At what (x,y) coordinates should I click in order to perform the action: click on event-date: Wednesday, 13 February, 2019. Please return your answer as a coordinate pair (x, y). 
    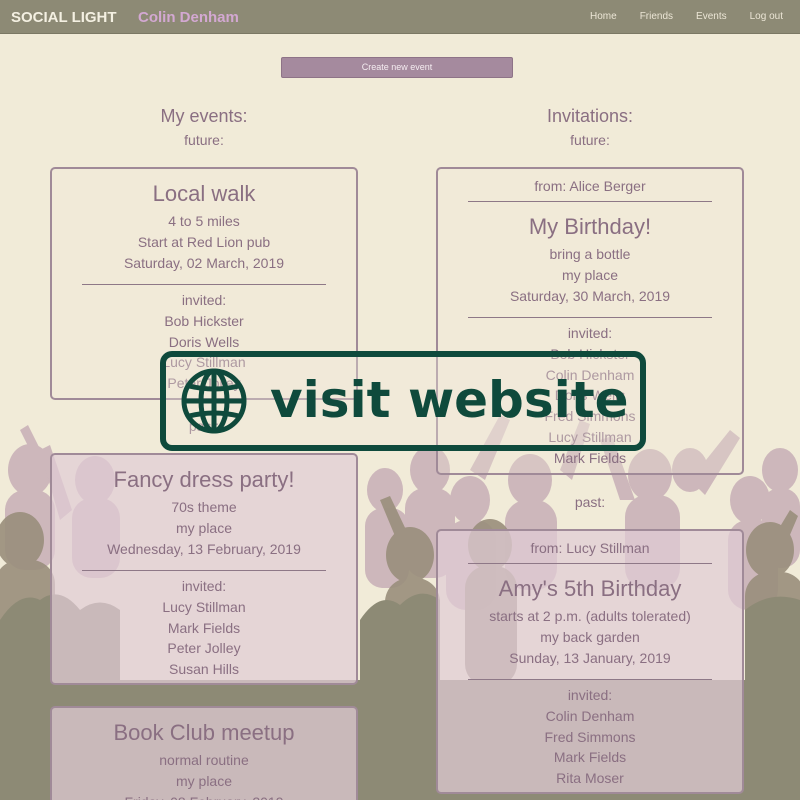
    Looking at the image, I should click on (204, 549).